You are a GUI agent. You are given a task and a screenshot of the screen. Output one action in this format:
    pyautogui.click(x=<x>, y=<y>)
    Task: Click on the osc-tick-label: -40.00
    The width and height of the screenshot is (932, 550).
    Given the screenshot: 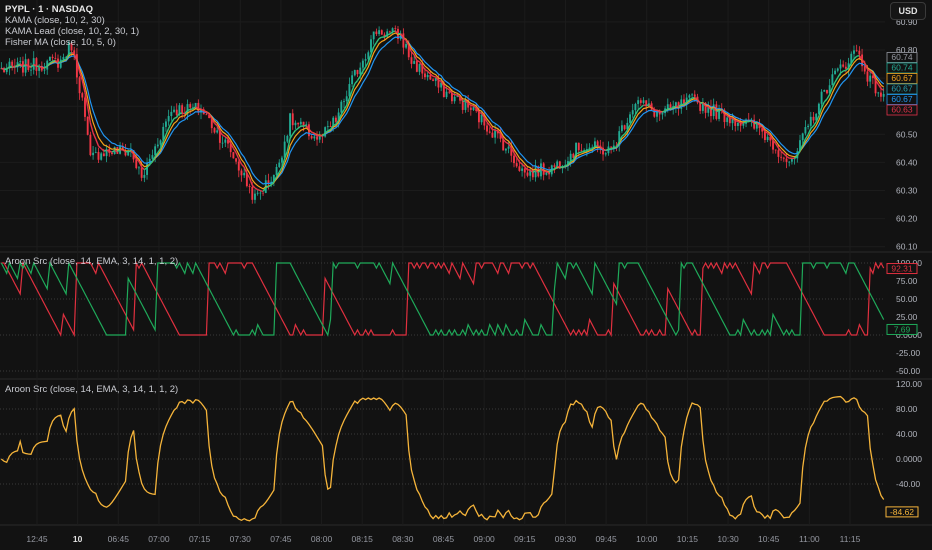 What is the action you would take?
    pyautogui.click(x=908, y=484)
    